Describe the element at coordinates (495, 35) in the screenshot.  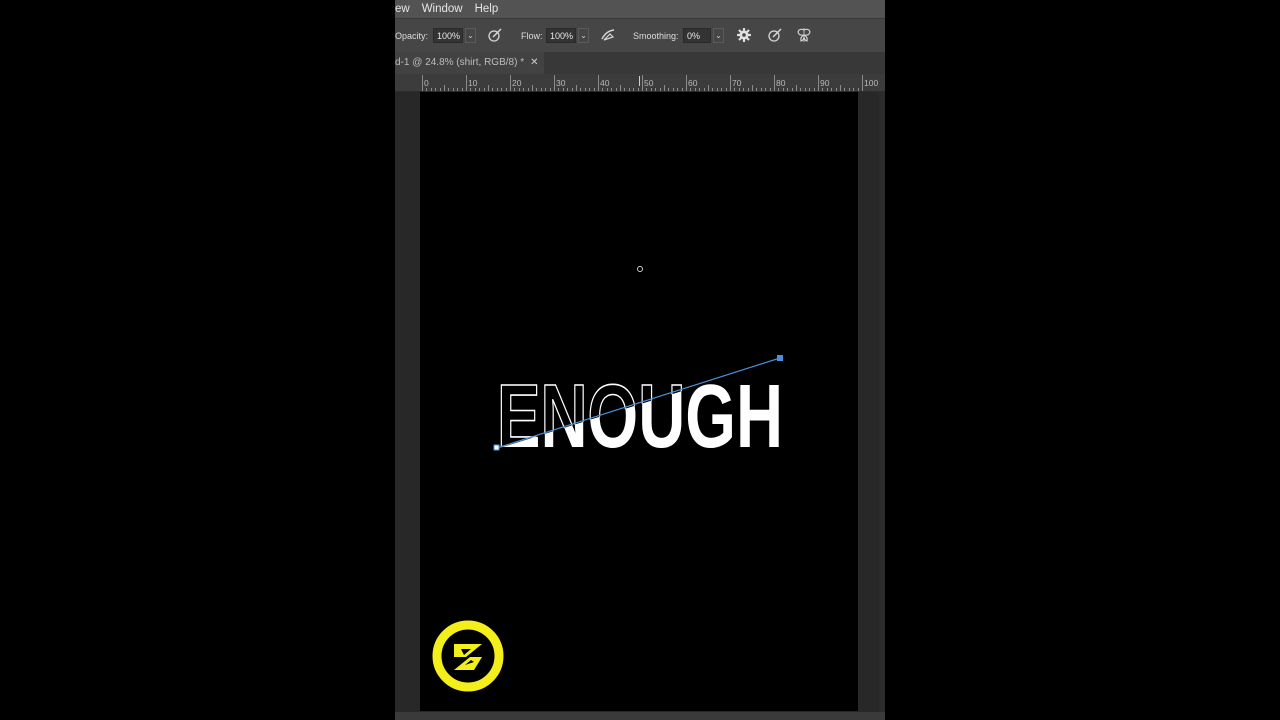
I see `pressure-opacity-icon` at that location.